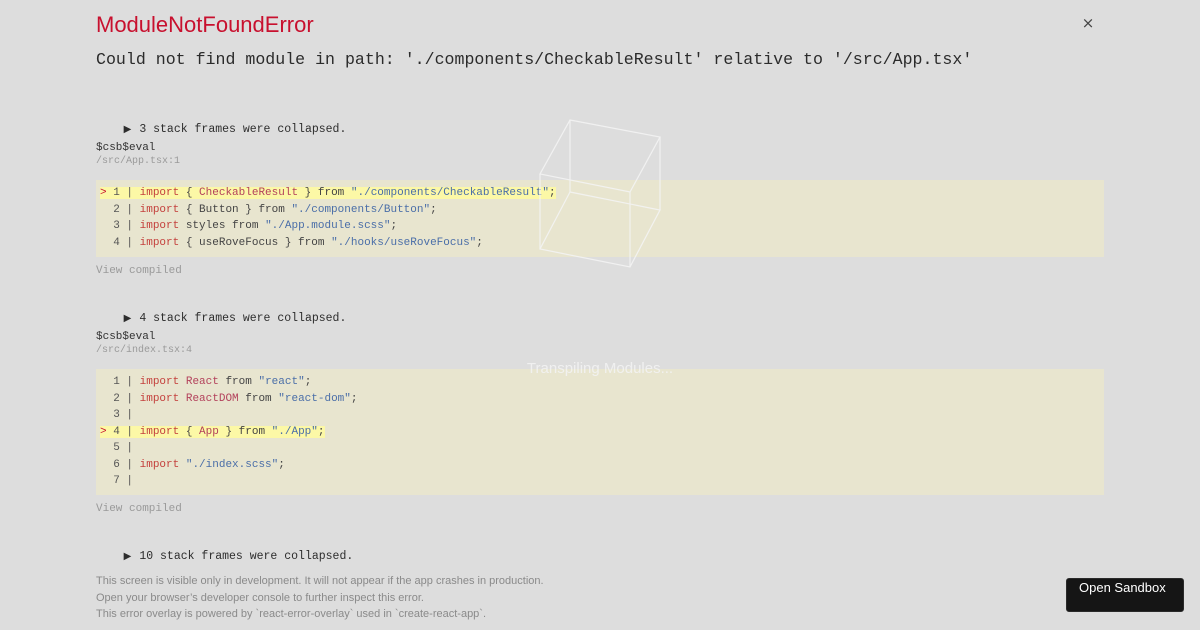  I want to click on code-token: React, so click(202, 382).